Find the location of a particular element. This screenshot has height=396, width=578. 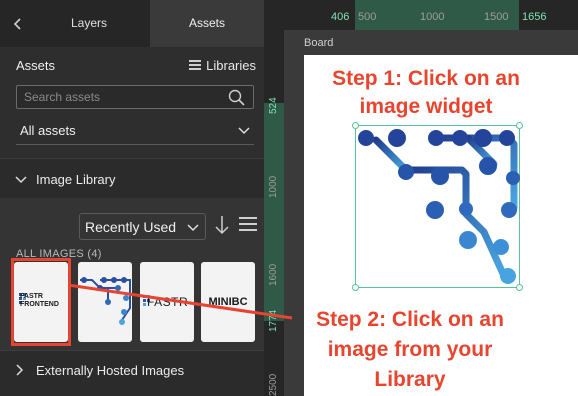

libraries-icon is located at coordinates (195, 65).